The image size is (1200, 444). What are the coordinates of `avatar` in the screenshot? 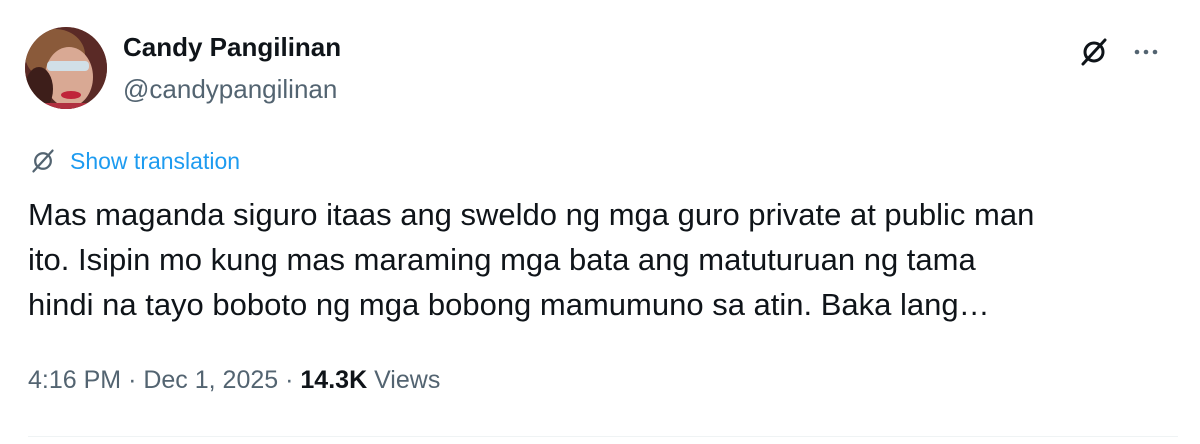 It's located at (66, 68).